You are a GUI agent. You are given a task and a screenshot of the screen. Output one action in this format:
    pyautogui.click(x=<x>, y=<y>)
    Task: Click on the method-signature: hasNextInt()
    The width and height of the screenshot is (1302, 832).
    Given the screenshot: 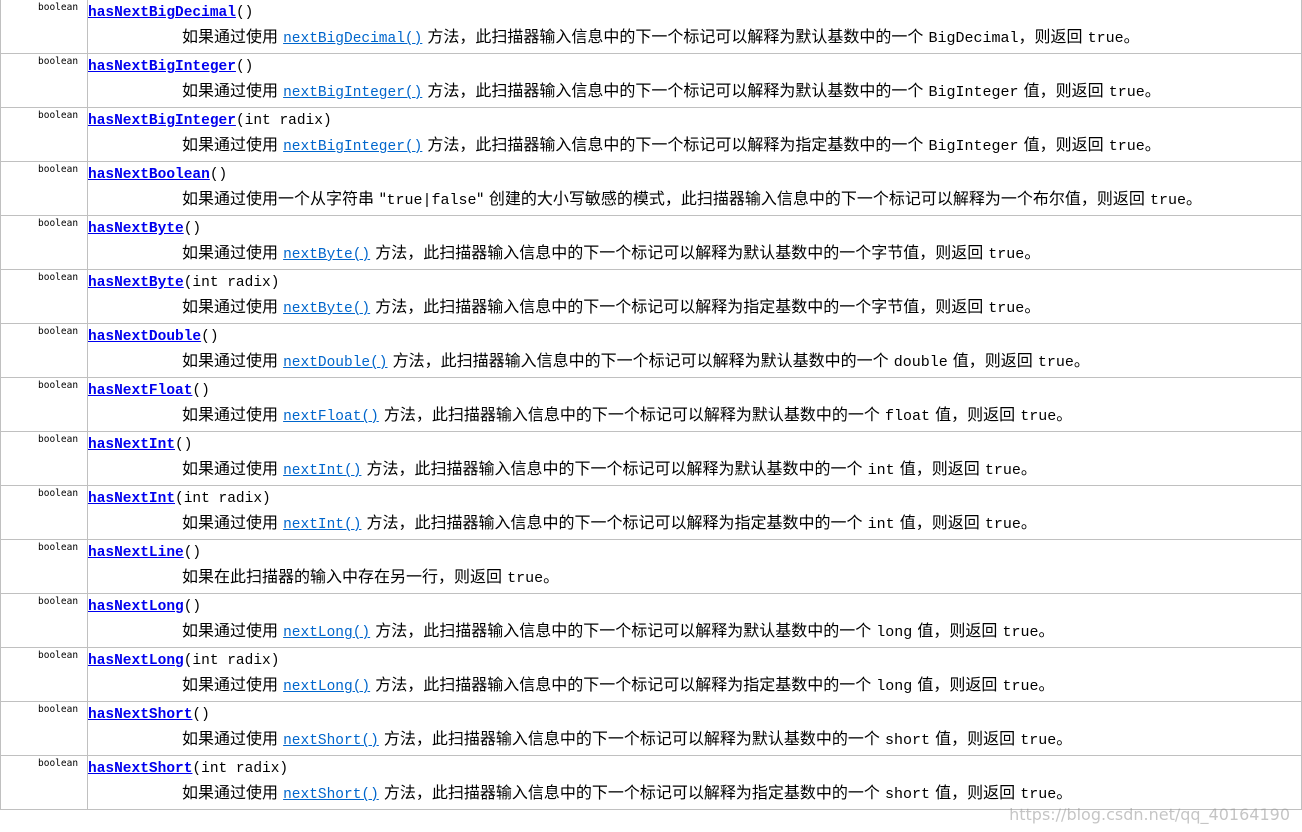 What is the action you would take?
    pyautogui.click(x=694, y=445)
    